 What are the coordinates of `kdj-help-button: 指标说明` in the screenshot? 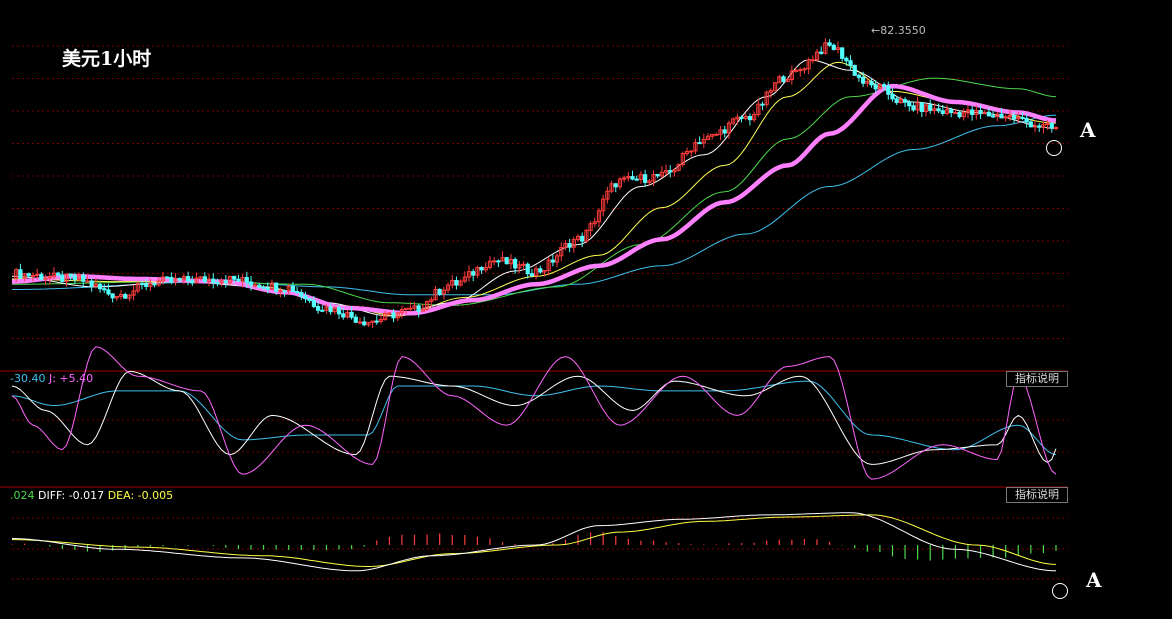 It's located at (1037, 379).